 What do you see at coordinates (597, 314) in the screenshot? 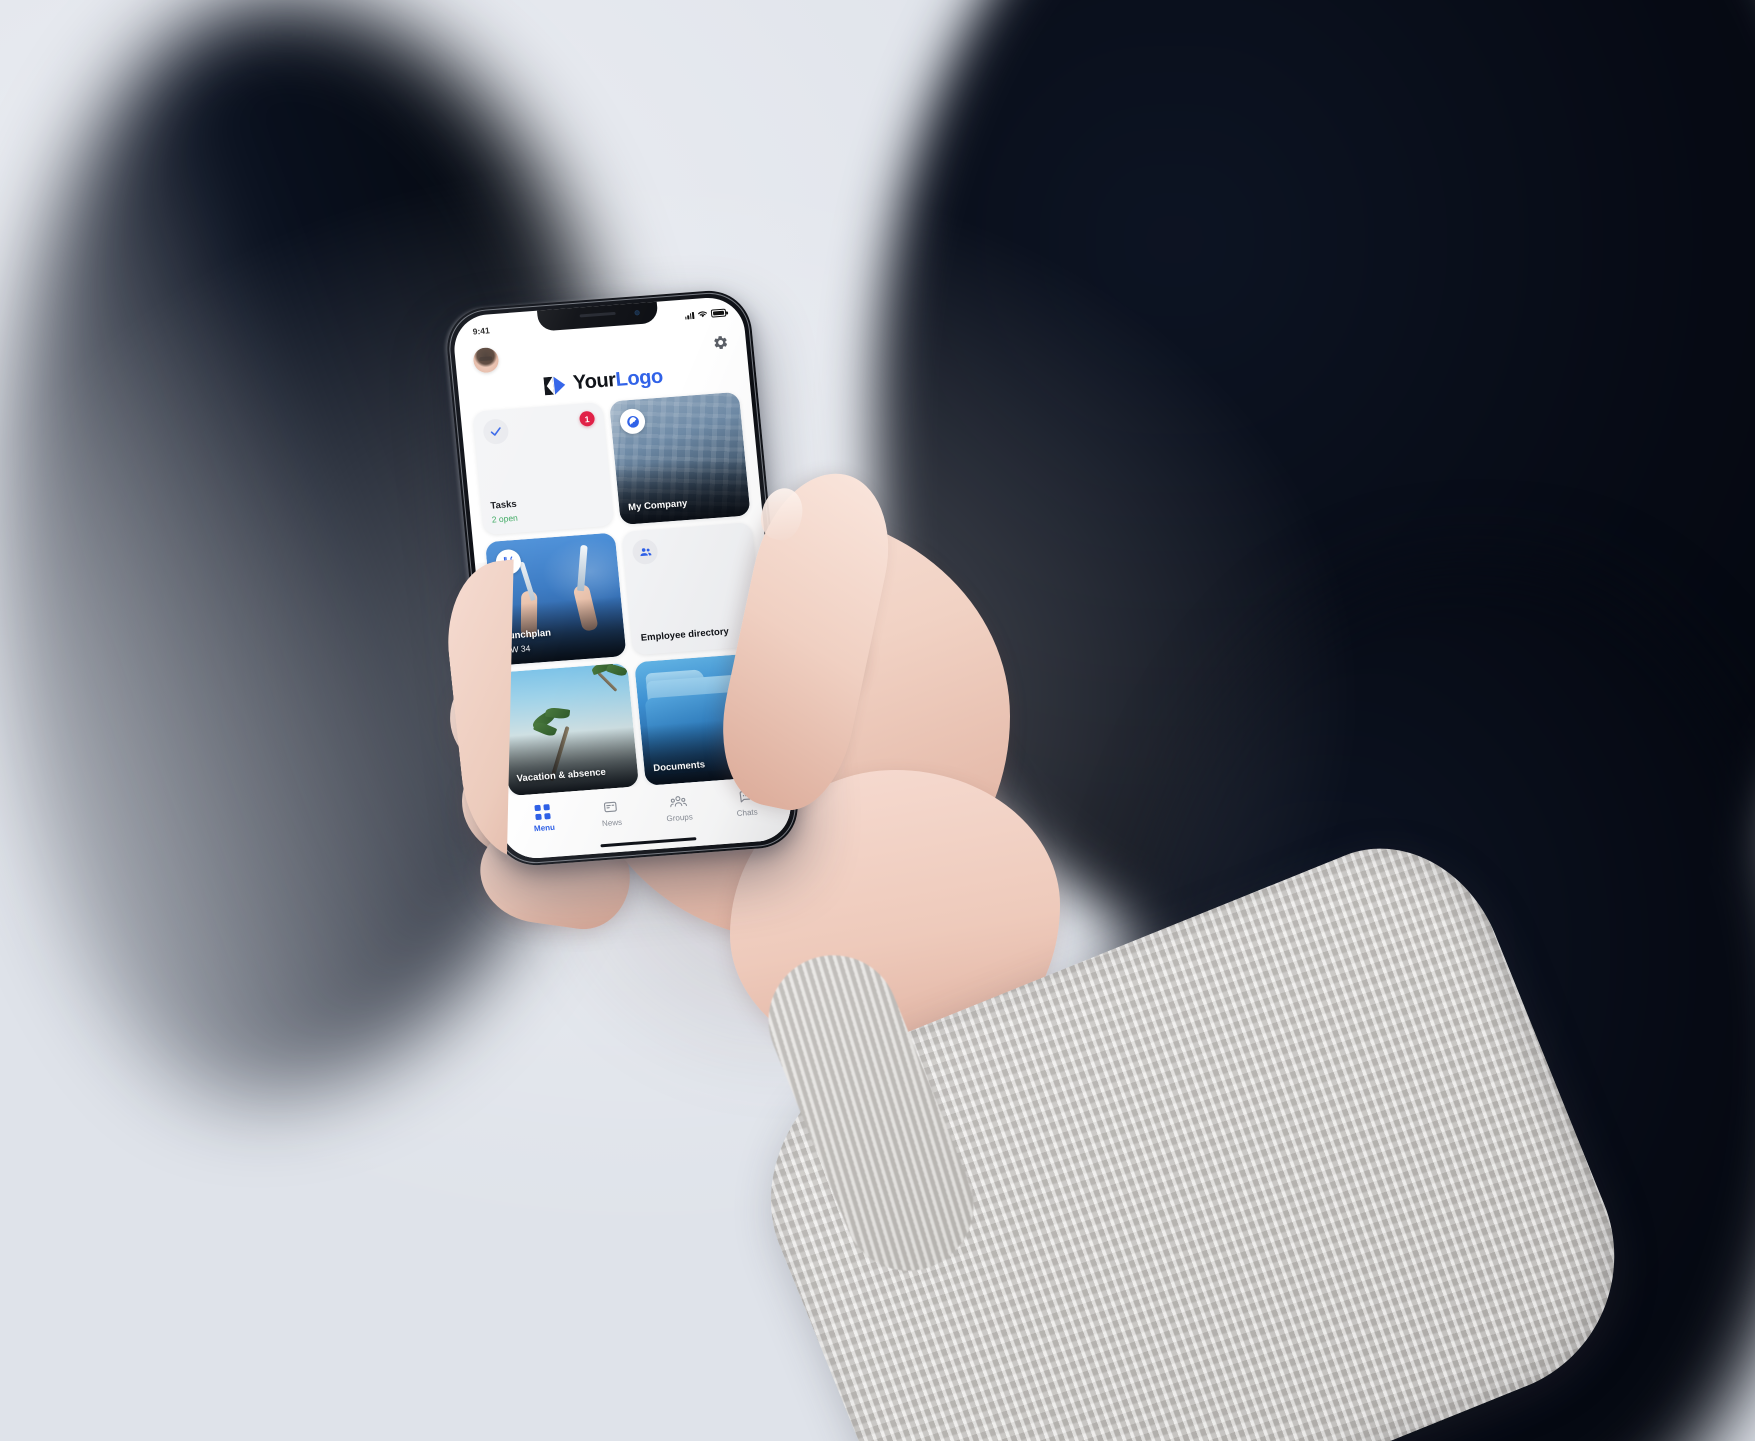
I see `earpiece-speaker` at bounding box center [597, 314].